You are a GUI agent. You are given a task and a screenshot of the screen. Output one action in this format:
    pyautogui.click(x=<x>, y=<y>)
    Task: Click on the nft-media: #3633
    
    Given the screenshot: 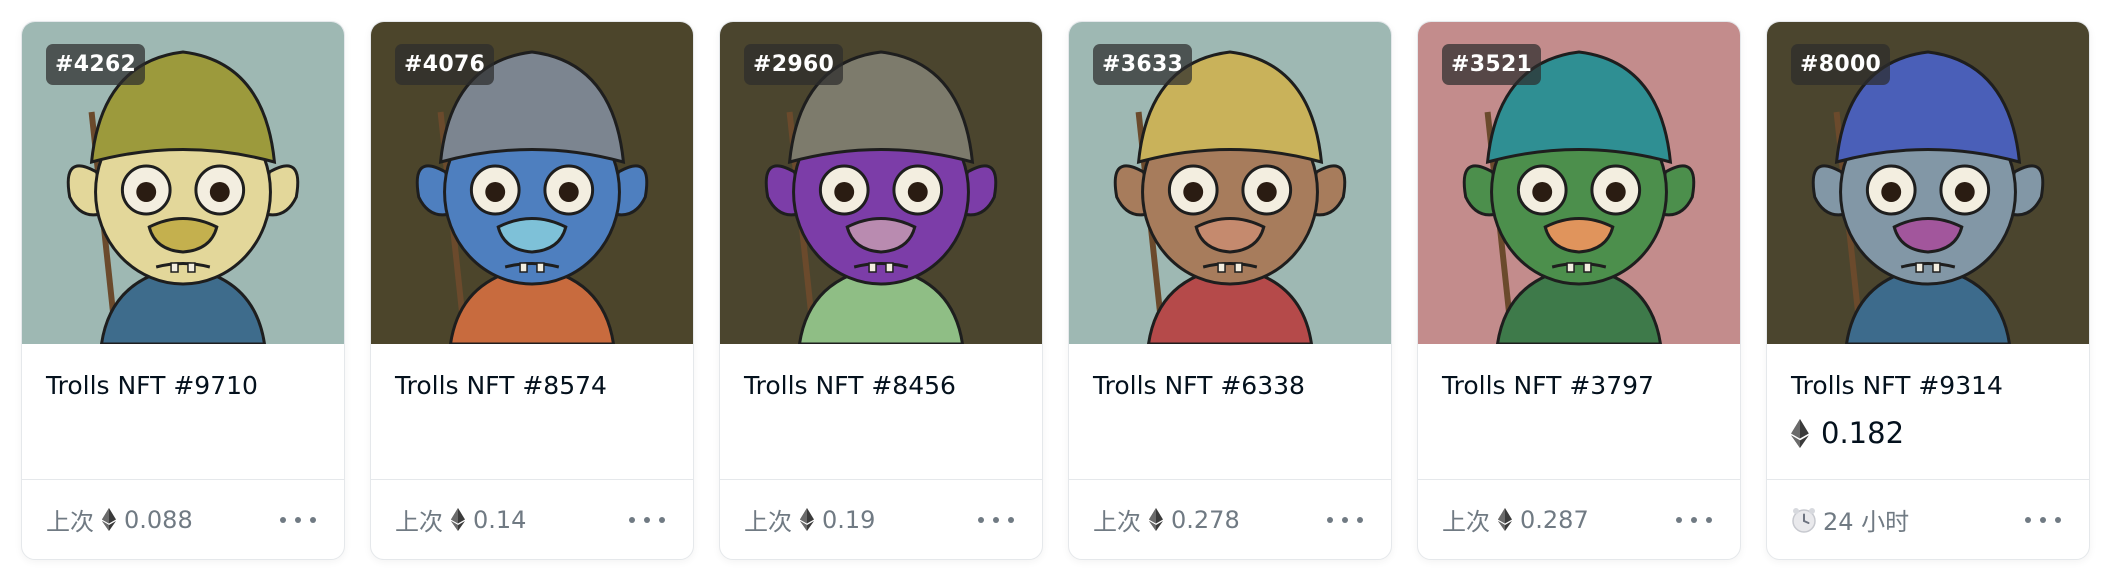 What is the action you would take?
    pyautogui.click(x=1230, y=183)
    